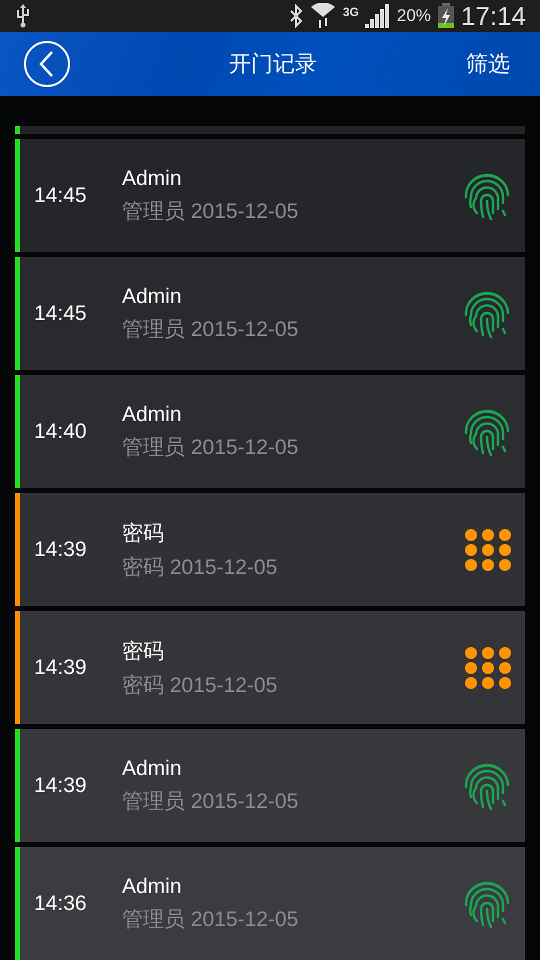 The height and width of the screenshot is (960, 540). What do you see at coordinates (273, 65) in the screenshot?
I see `page-title: 开门记录` at bounding box center [273, 65].